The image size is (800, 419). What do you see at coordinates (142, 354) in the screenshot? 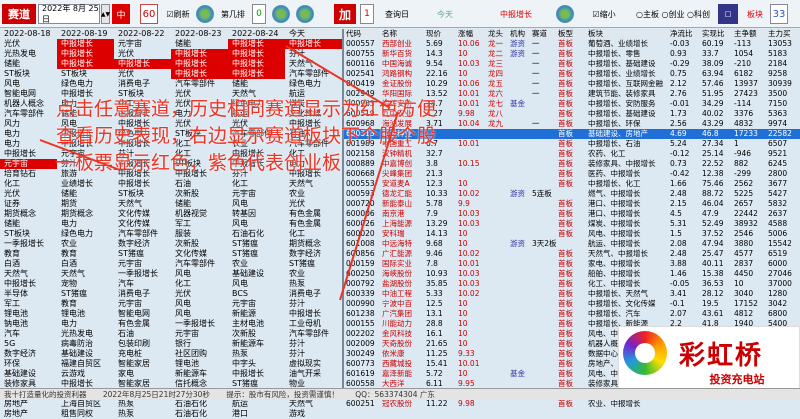
I see `sector-cell: 充电桩` at bounding box center [142, 354].